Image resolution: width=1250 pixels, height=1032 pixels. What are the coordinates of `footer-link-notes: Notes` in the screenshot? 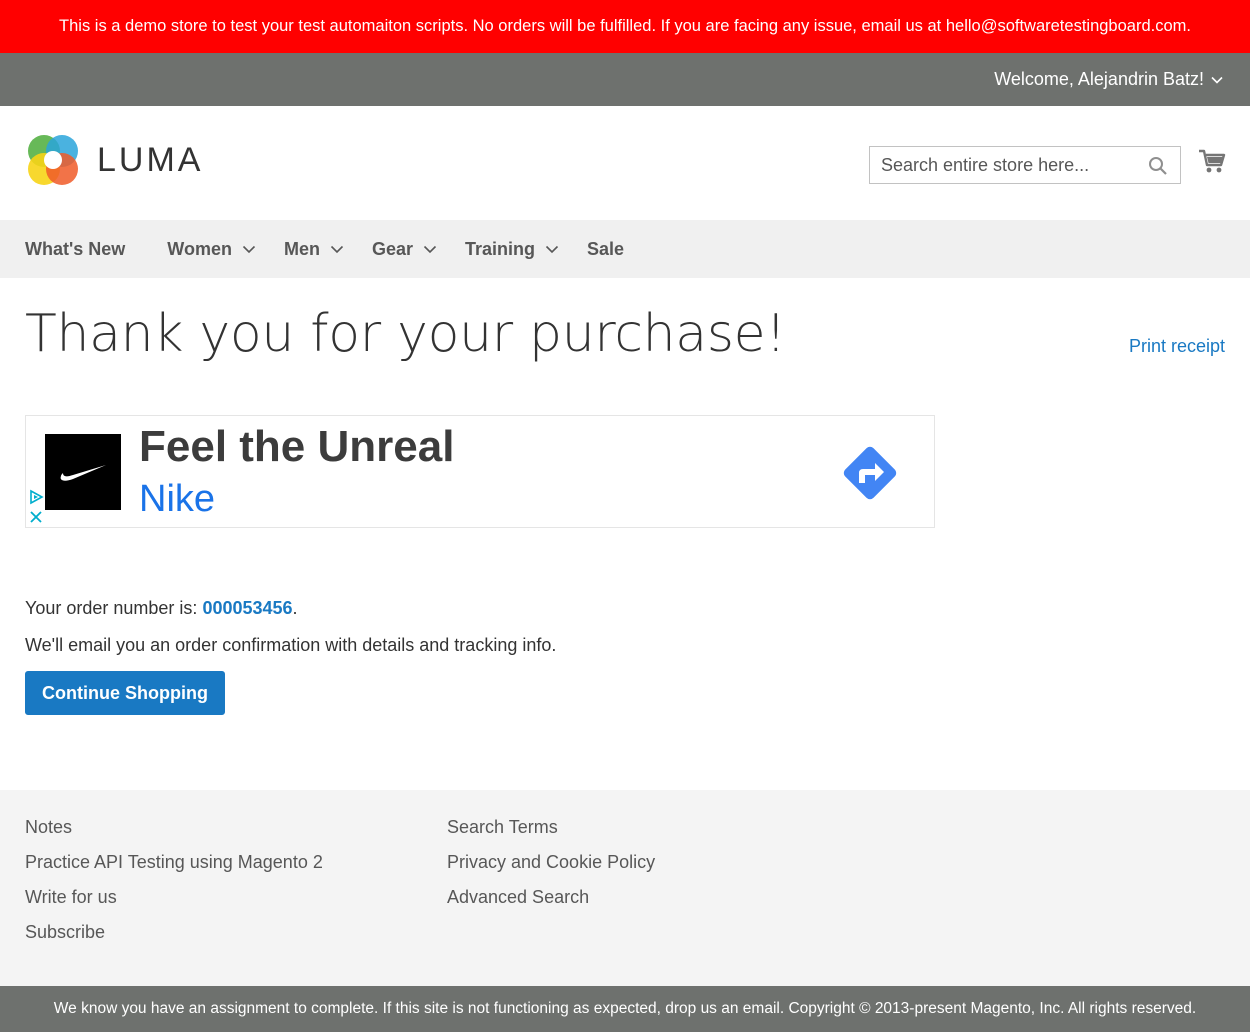 It's located at (174, 833).